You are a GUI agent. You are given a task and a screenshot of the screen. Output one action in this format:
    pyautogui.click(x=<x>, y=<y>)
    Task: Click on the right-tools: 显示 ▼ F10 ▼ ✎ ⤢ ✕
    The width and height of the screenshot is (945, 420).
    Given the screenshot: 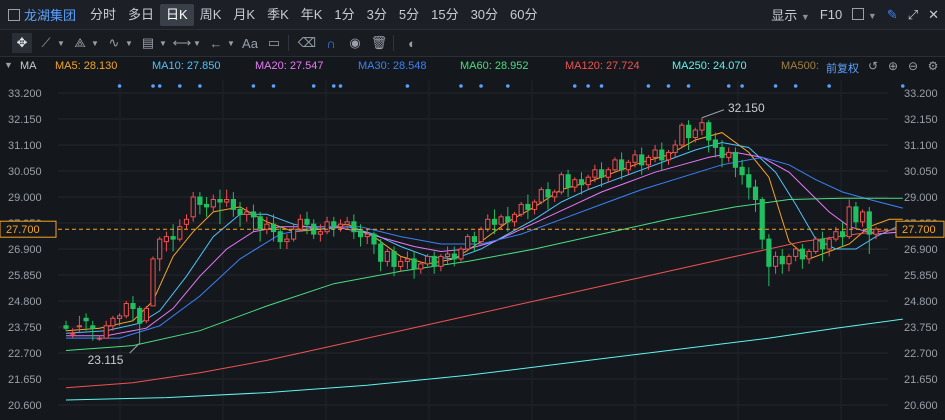 What is the action you would take?
    pyautogui.click(x=855, y=14)
    